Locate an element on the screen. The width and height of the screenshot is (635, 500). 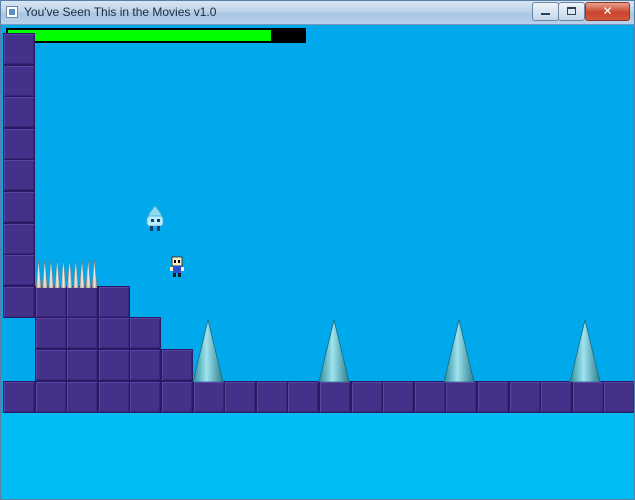
minimize-button is located at coordinates (545, 11).